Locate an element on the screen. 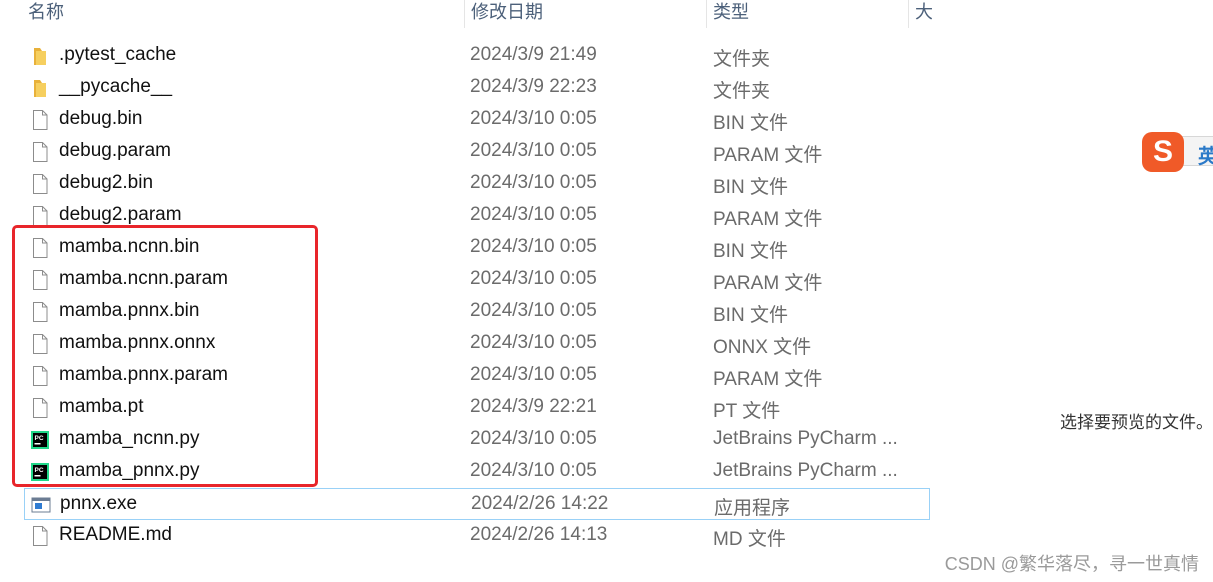  file-row: mamba.pt 2024/3/9 22:21 PT 文件 is located at coordinates (477, 408).